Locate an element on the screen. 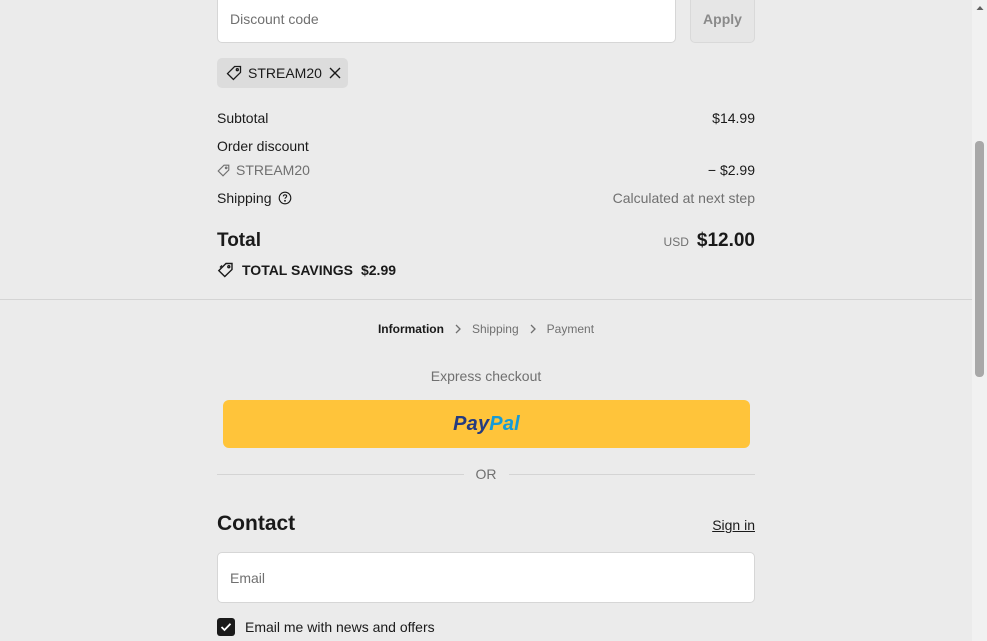  paypal-button: Pay Pal is located at coordinates (486, 424).